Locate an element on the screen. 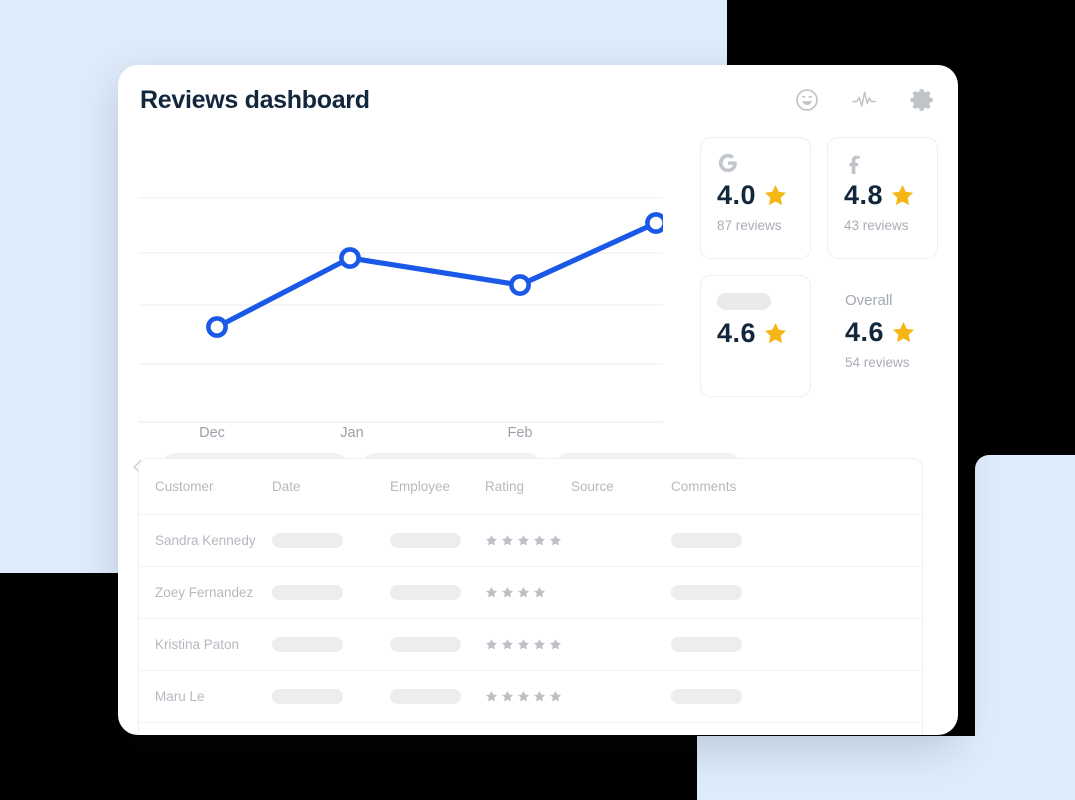 Image resolution: width=1075 pixels, height=800 pixels. overall-label-text: Overall is located at coordinates (869, 300).